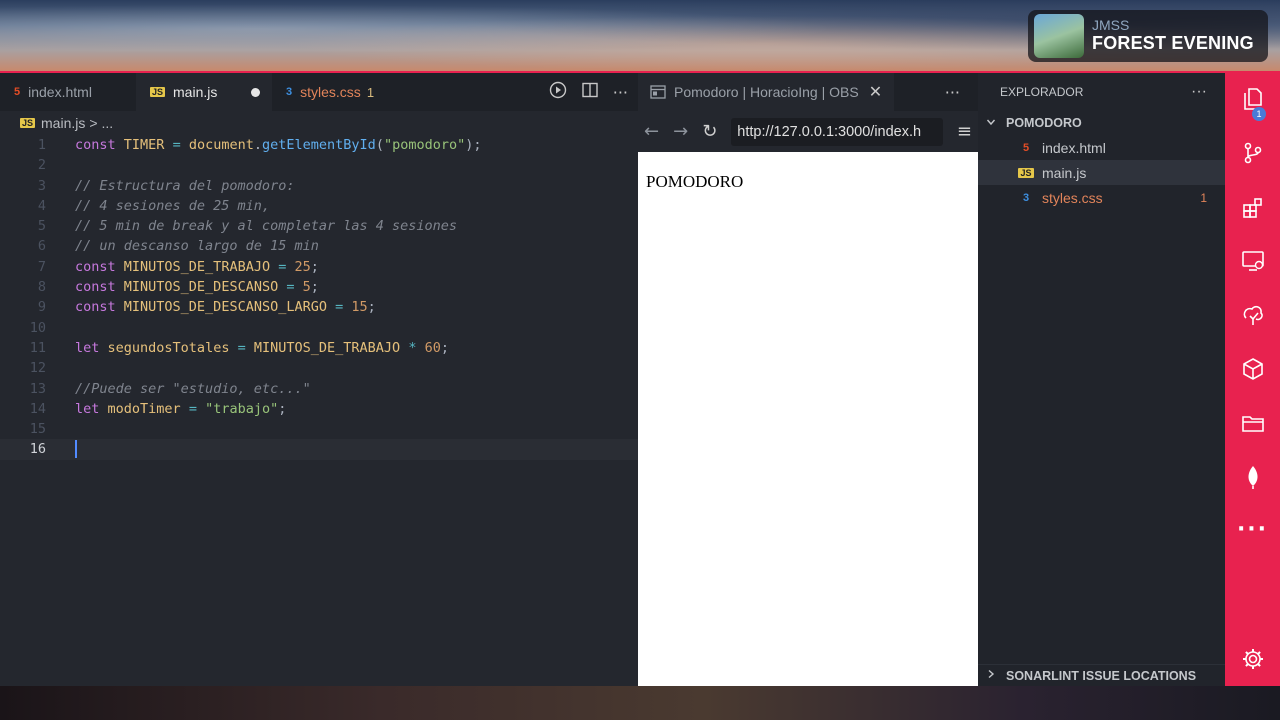 The image size is (1280, 720). Describe the element at coordinates (176, 145) in the screenshot. I see `code-token: =` at that location.